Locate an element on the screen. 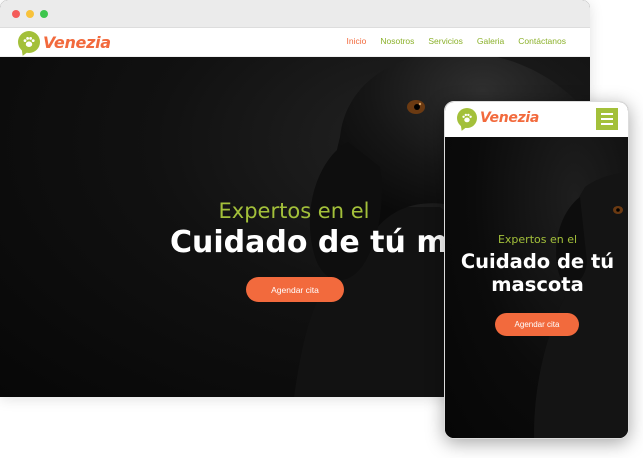  mobile-logo: Venezia is located at coordinates (498, 118).